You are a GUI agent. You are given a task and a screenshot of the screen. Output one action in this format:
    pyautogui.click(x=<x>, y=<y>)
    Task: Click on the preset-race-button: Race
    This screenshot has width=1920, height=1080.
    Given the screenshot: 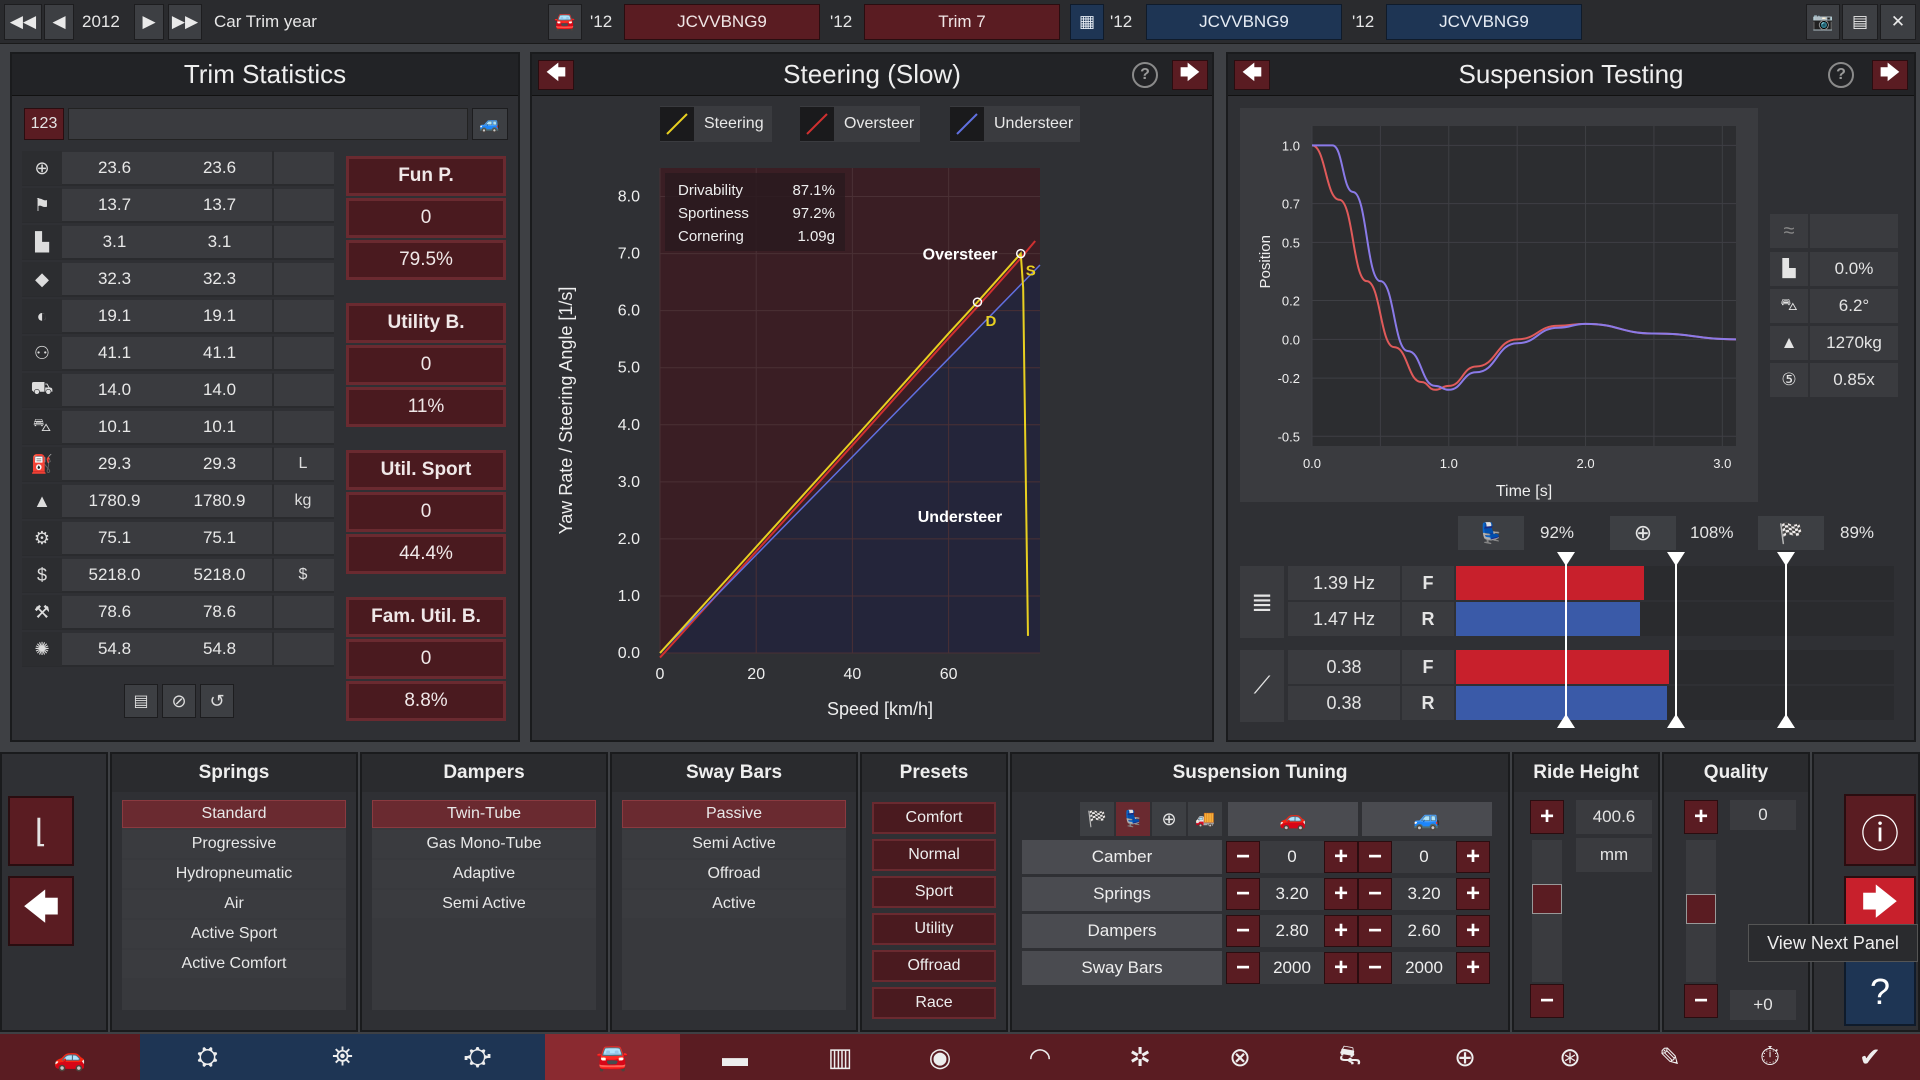 What is the action you would take?
    pyautogui.click(x=934, y=1003)
    